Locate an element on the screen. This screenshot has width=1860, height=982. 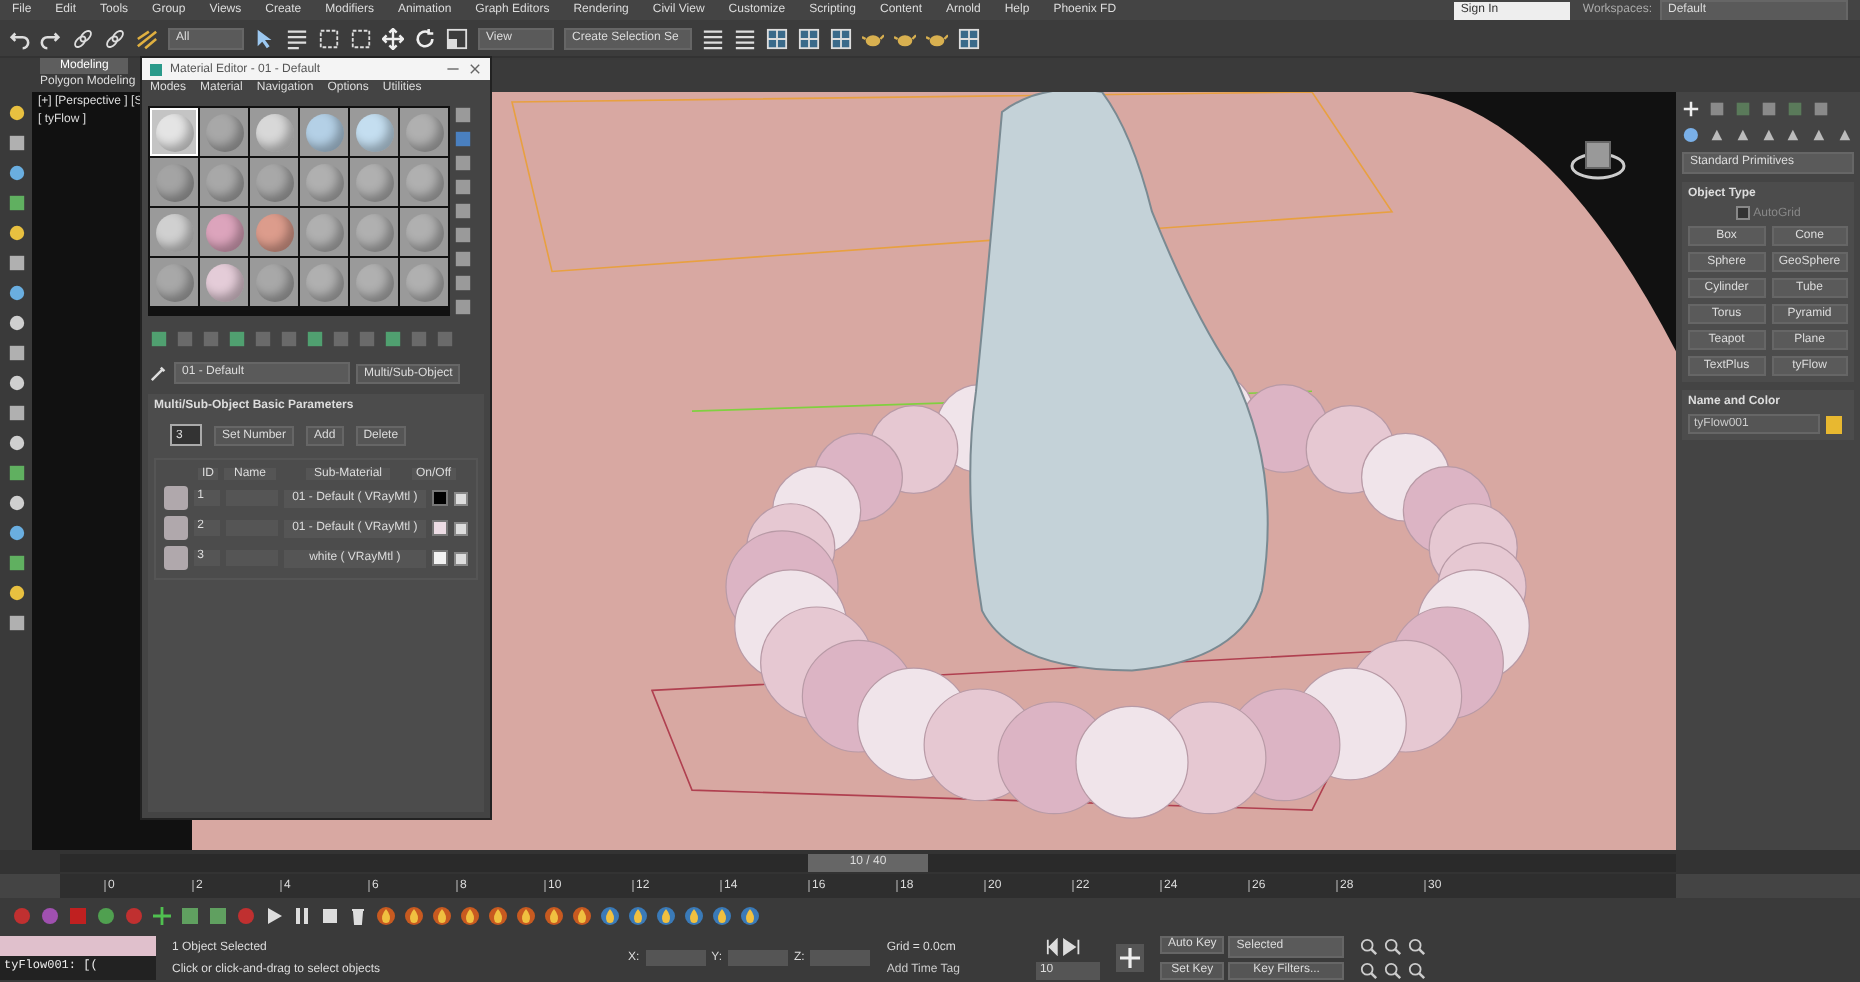
trash-icon is located at coordinates (358, 916).